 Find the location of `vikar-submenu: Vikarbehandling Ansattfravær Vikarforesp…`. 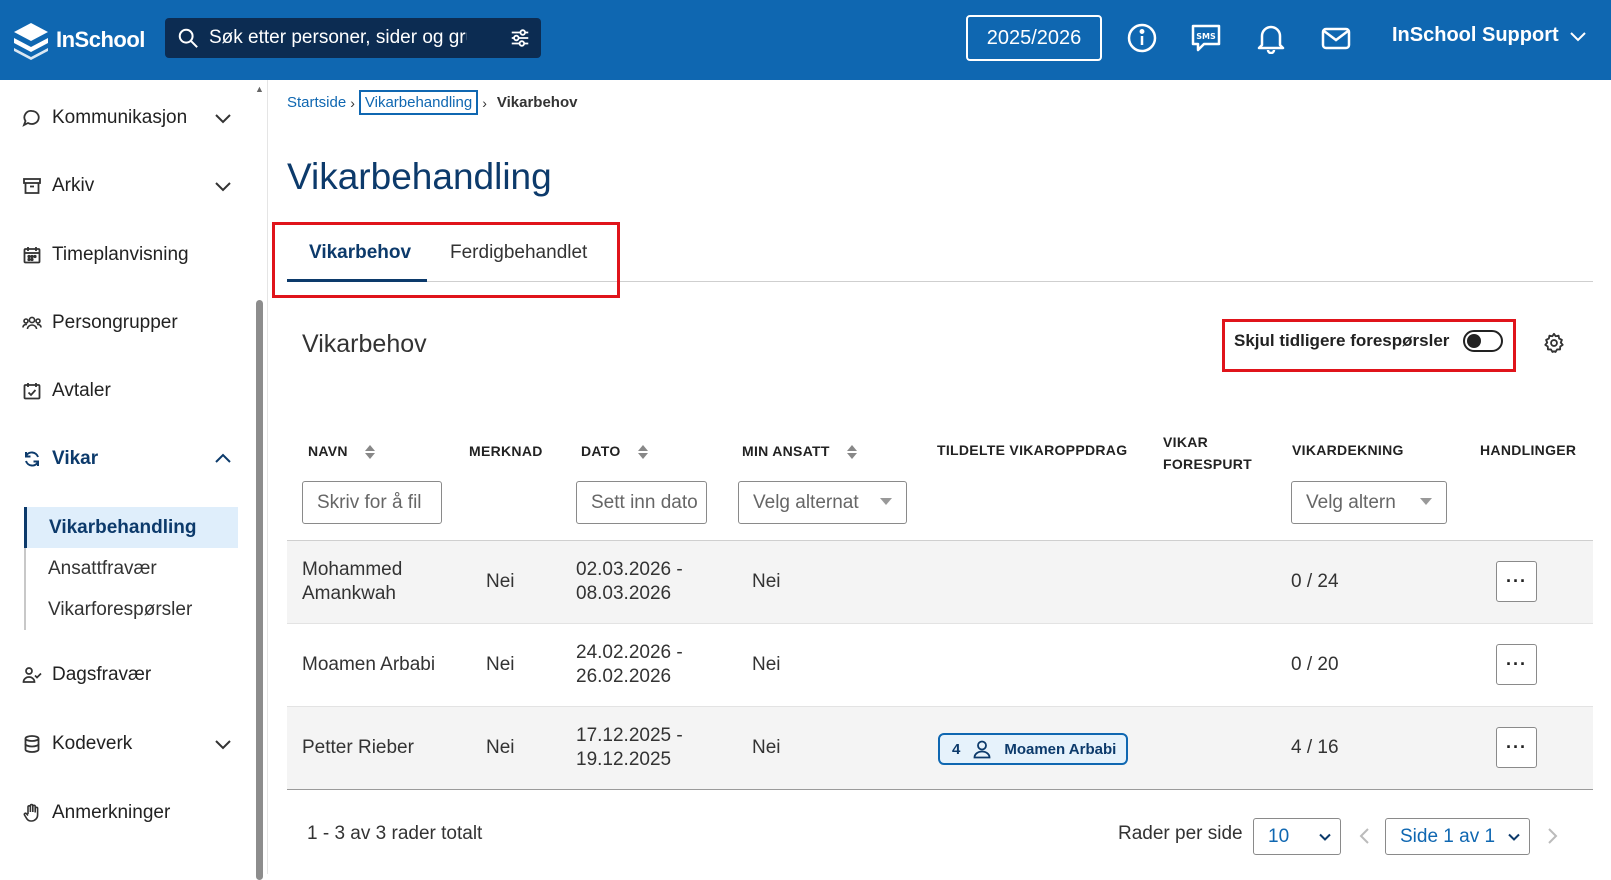

vikar-submenu: Vikarbehandling Ansattfravær Vikarforesp… is located at coordinates (131, 568).